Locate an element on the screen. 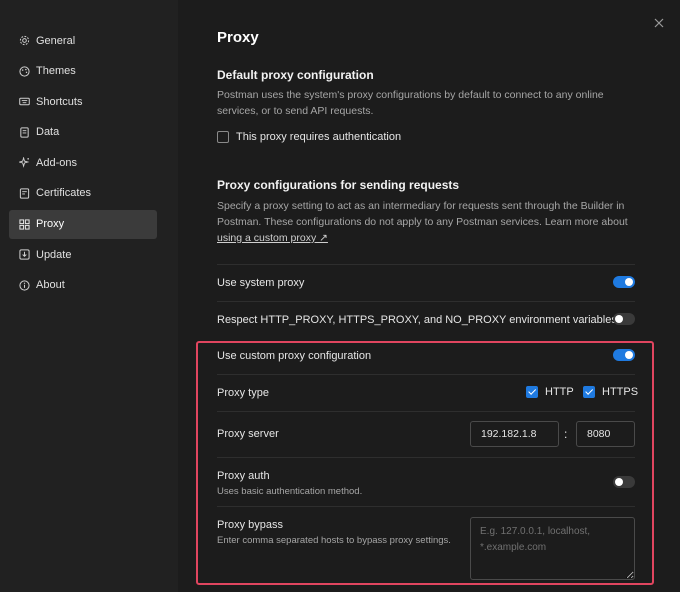 This screenshot has height=592, width=680. sidebar-item-shortcuts: Shortcuts is located at coordinates (83, 101).